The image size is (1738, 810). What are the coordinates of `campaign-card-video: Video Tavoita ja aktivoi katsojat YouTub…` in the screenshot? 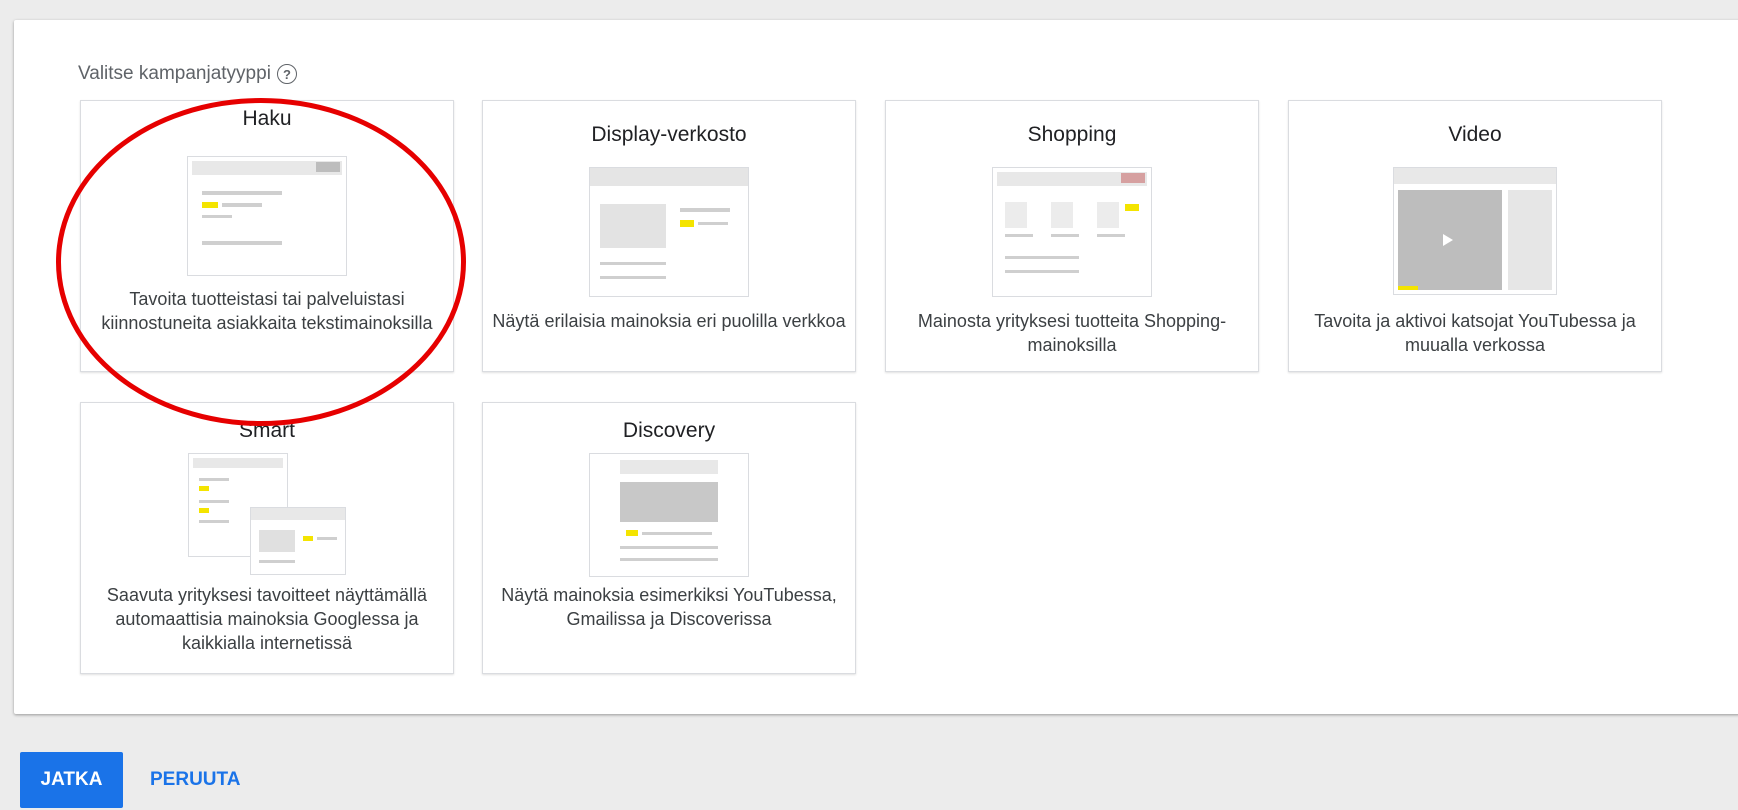 It's located at (1475, 236).